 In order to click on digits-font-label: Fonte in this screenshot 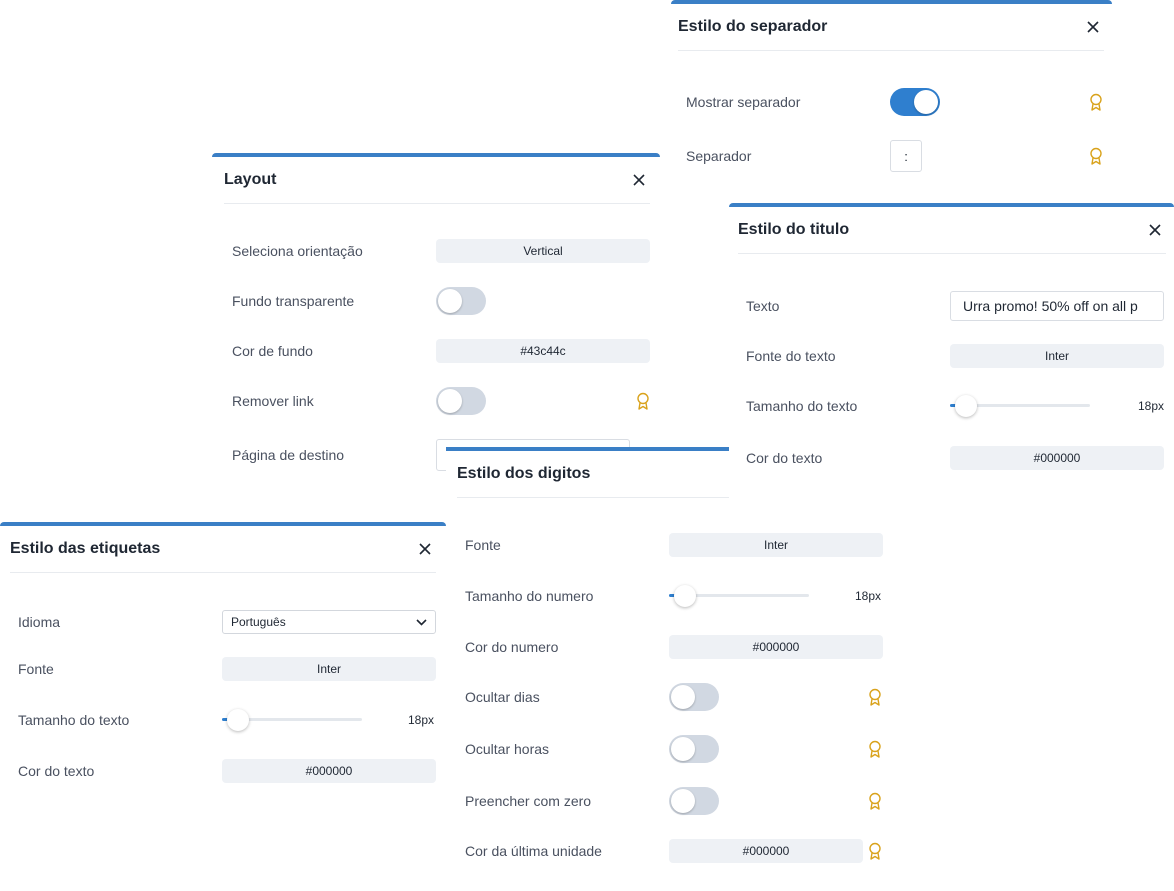, I will do `click(483, 545)`.